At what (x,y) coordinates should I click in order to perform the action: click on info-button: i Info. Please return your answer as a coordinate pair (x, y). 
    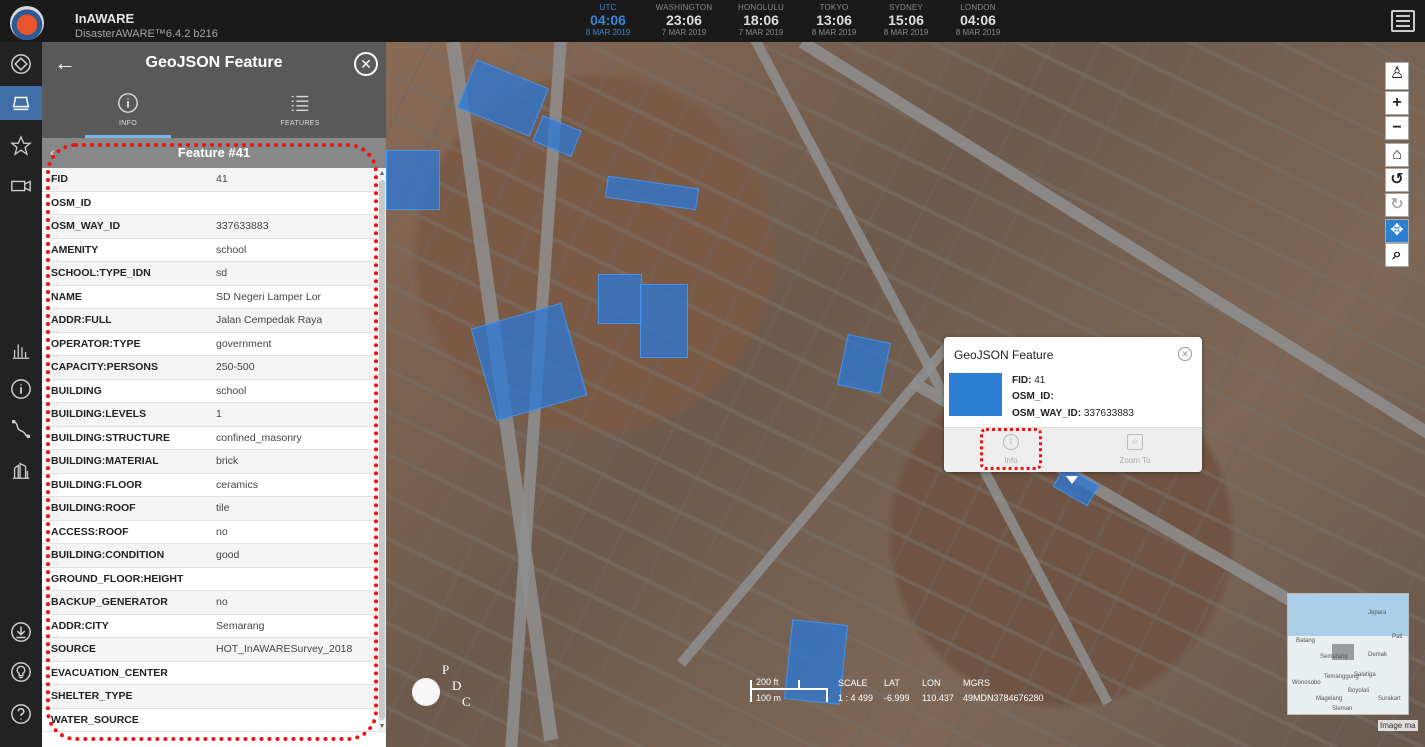
    Looking at the image, I should click on (1011, 449).